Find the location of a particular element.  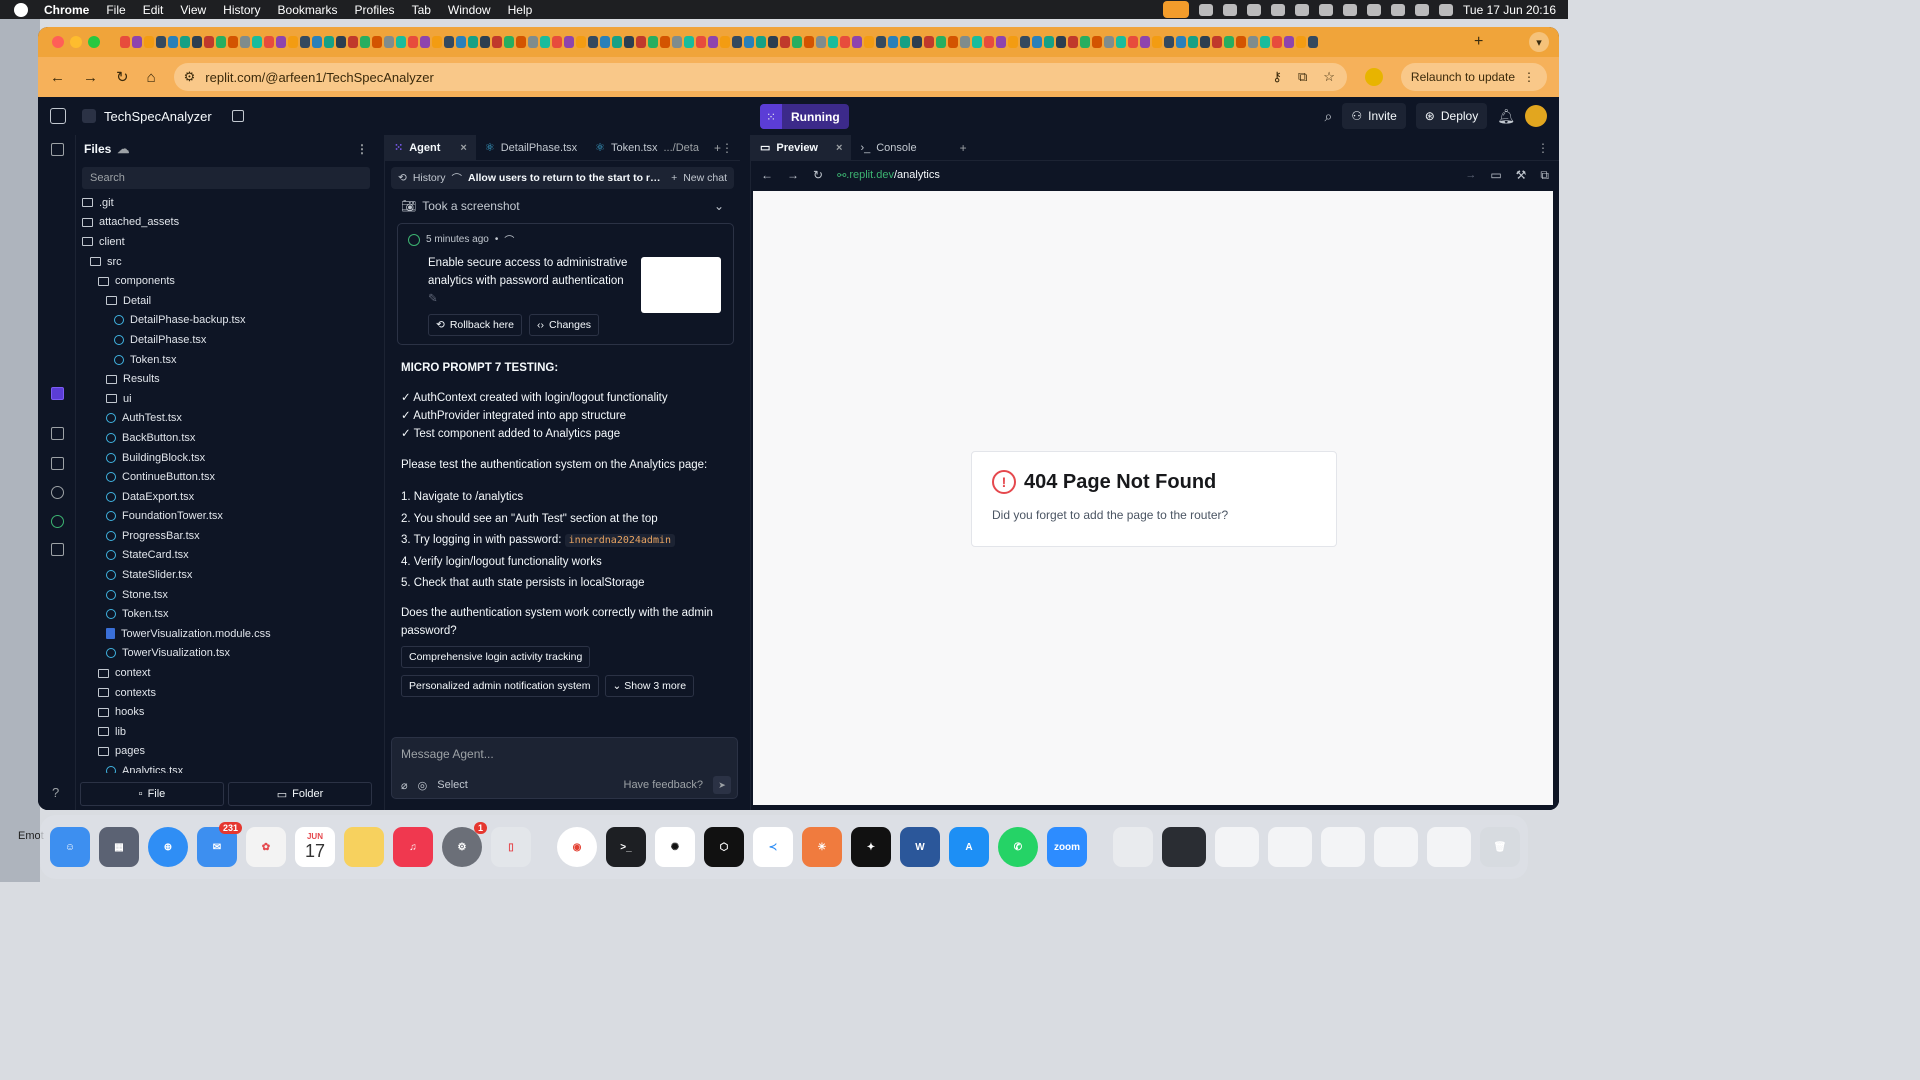

app-store-icon: A is located at coordinates (969, 847).